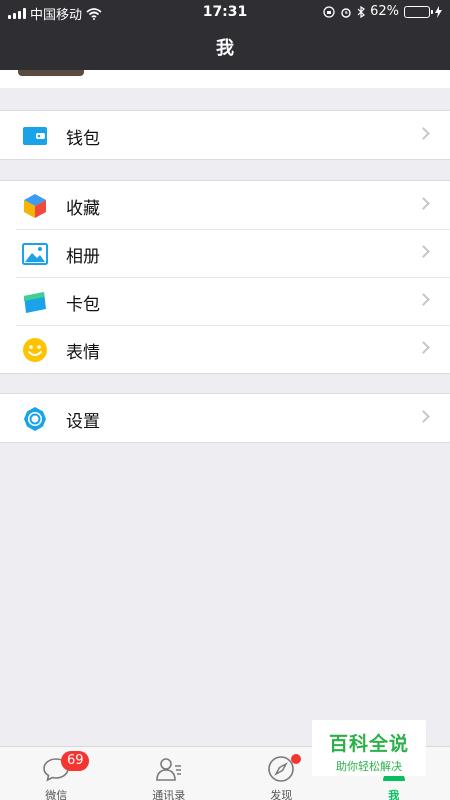  What do you see at coordinates (75, 761) in the screenshot?
I see `unread-badge: 69` at bounding box center [75, 761].